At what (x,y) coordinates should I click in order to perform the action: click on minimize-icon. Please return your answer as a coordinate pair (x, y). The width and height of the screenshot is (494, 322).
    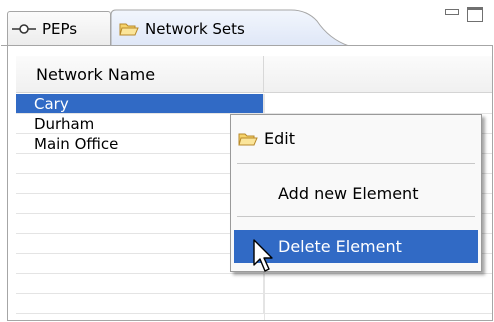
    Looking at the image, I should click on (452, 12).